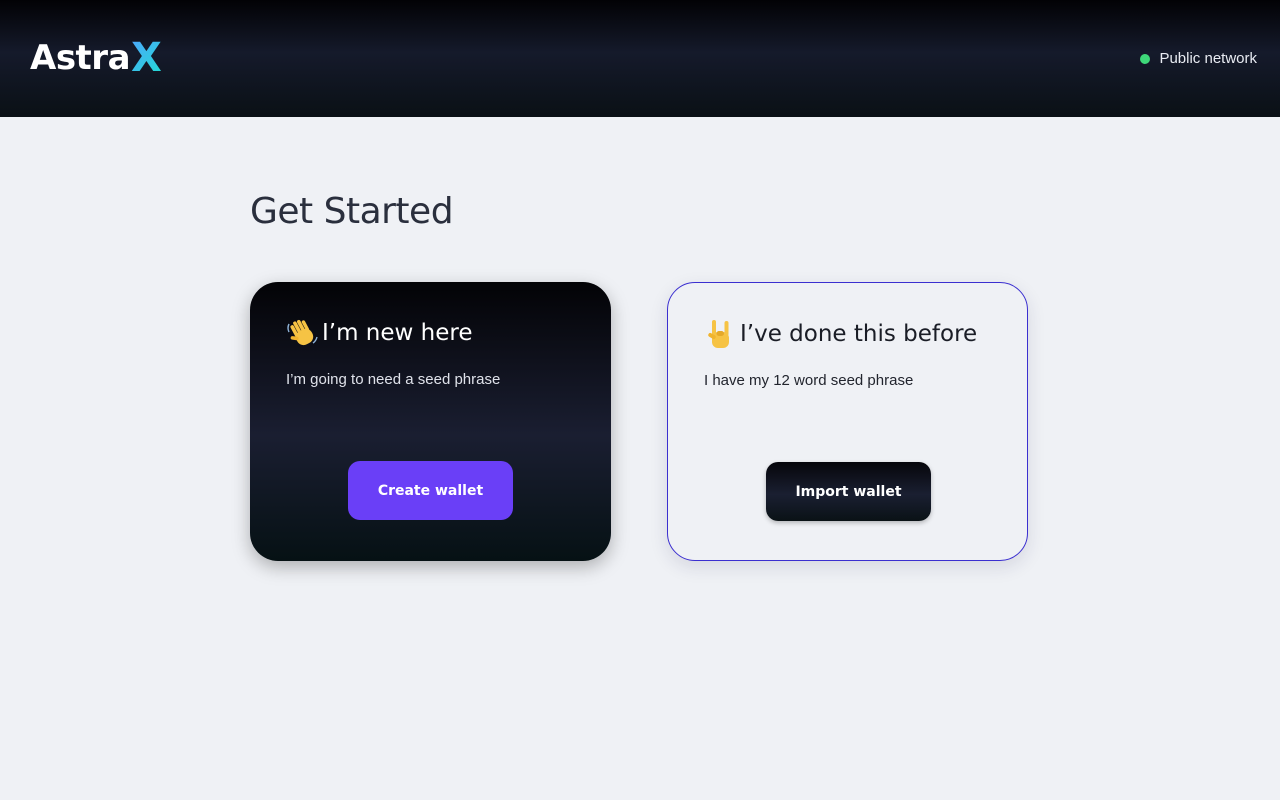 This screenshot has height=800, width=1280. I want to click on network-indicator: Public network, so click(1198, 58).